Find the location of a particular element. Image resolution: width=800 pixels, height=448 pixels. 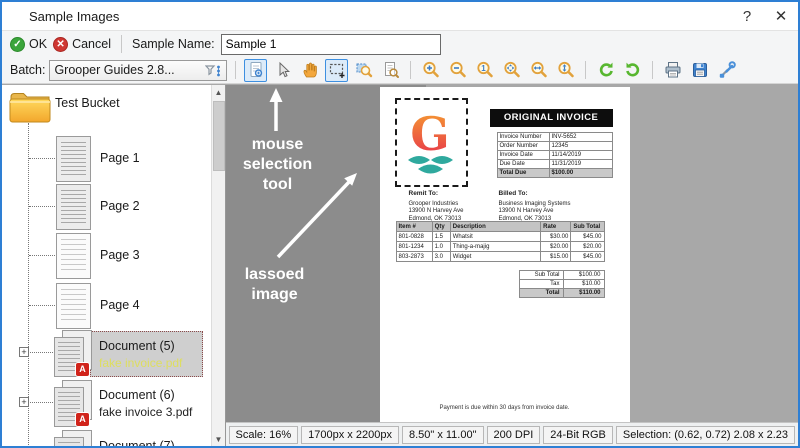

meta-label: Order Number is located at coordinates (523, 146).